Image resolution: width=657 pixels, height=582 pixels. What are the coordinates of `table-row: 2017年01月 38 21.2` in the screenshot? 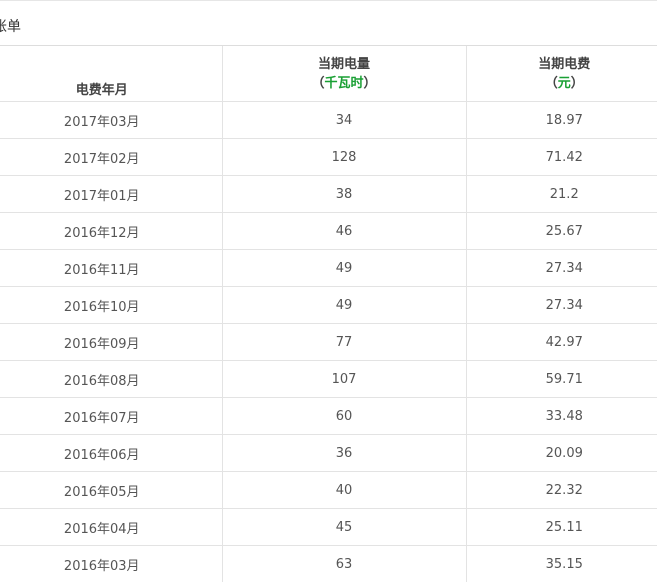 It's located at (328, 194).